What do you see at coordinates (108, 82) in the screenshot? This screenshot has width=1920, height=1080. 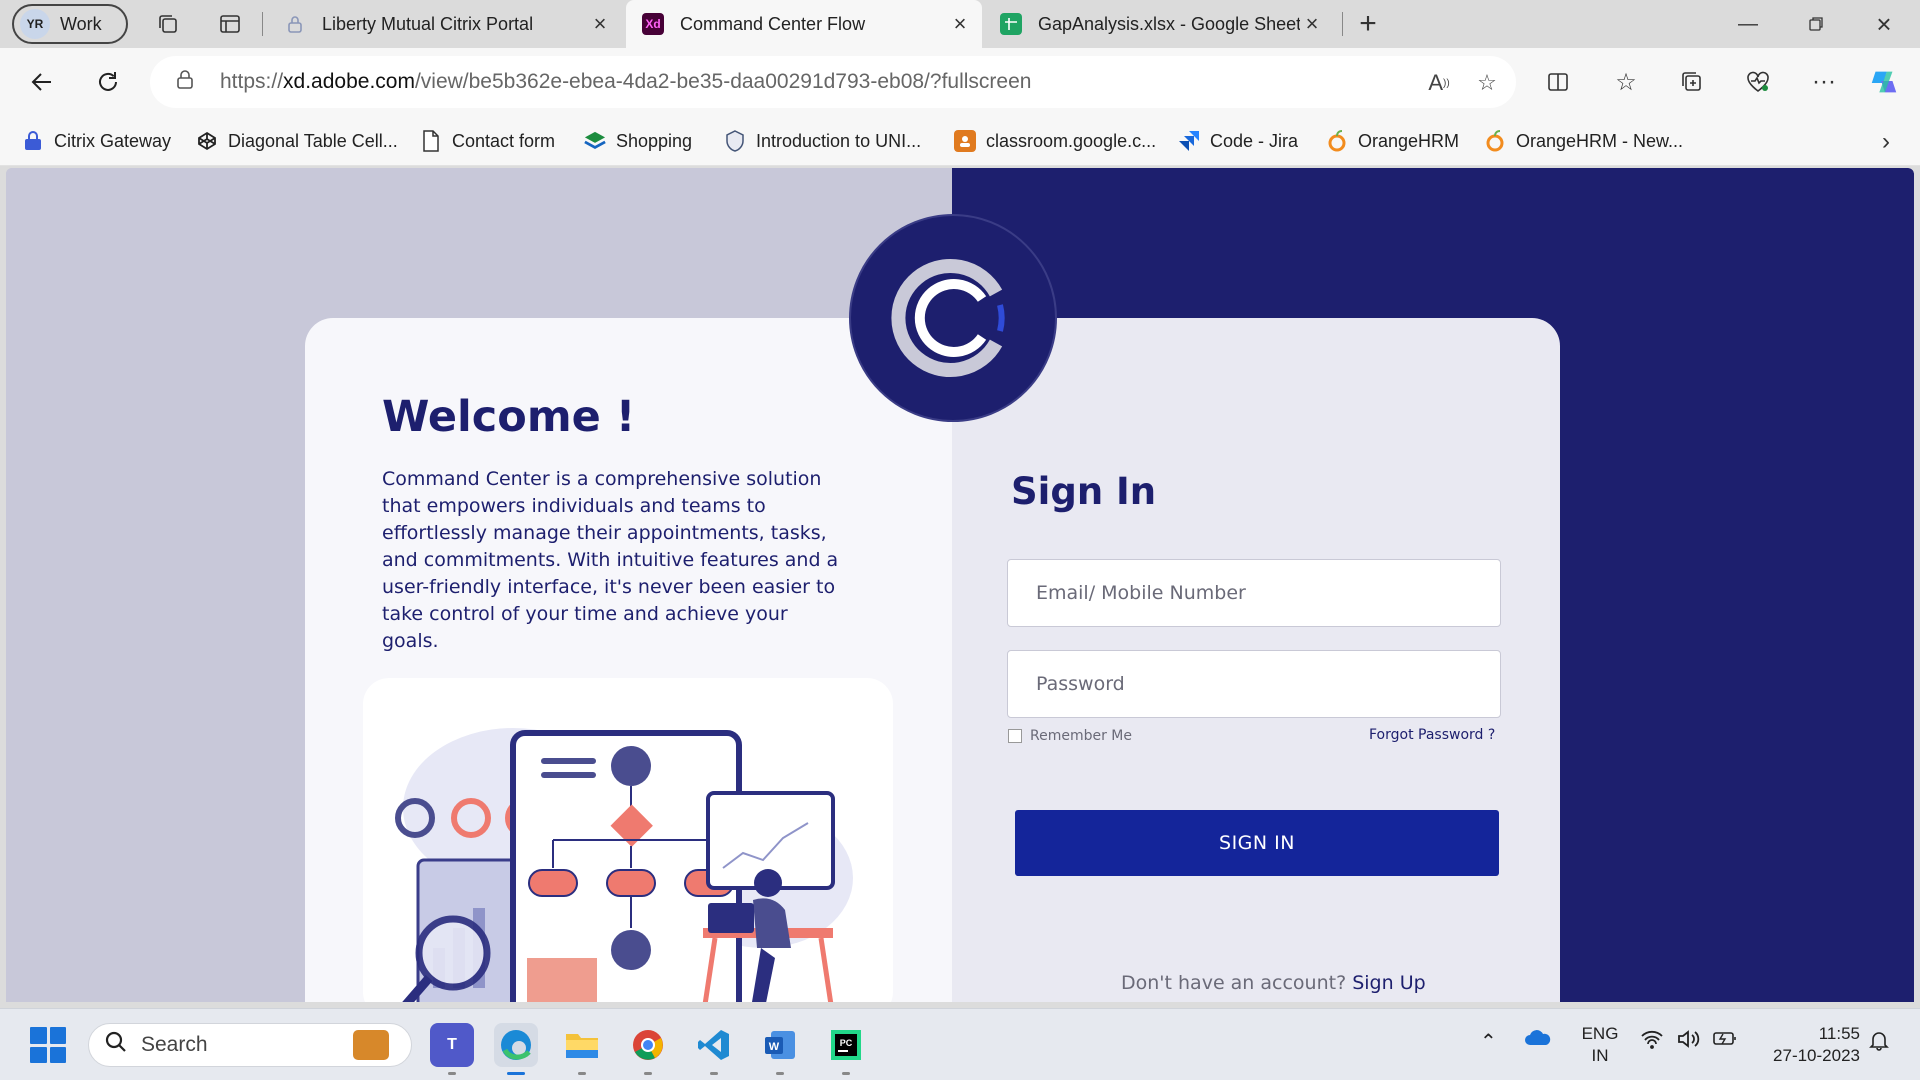 I see `refresh-icon` at bounding box center [108, 82].